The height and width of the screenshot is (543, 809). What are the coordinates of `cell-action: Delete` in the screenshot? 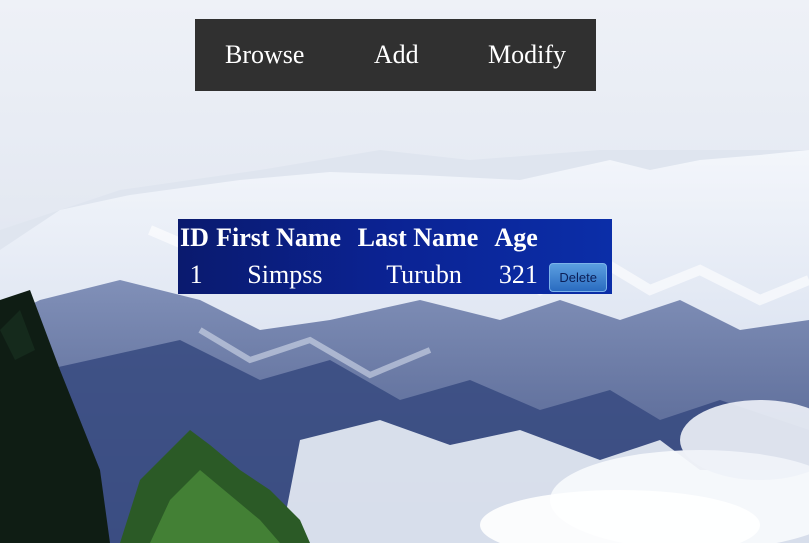 It's located at (578, 275).